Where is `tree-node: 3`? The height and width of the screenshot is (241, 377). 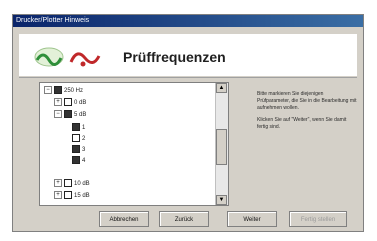 tree-node: 3 is located at coordinates (78, 150).